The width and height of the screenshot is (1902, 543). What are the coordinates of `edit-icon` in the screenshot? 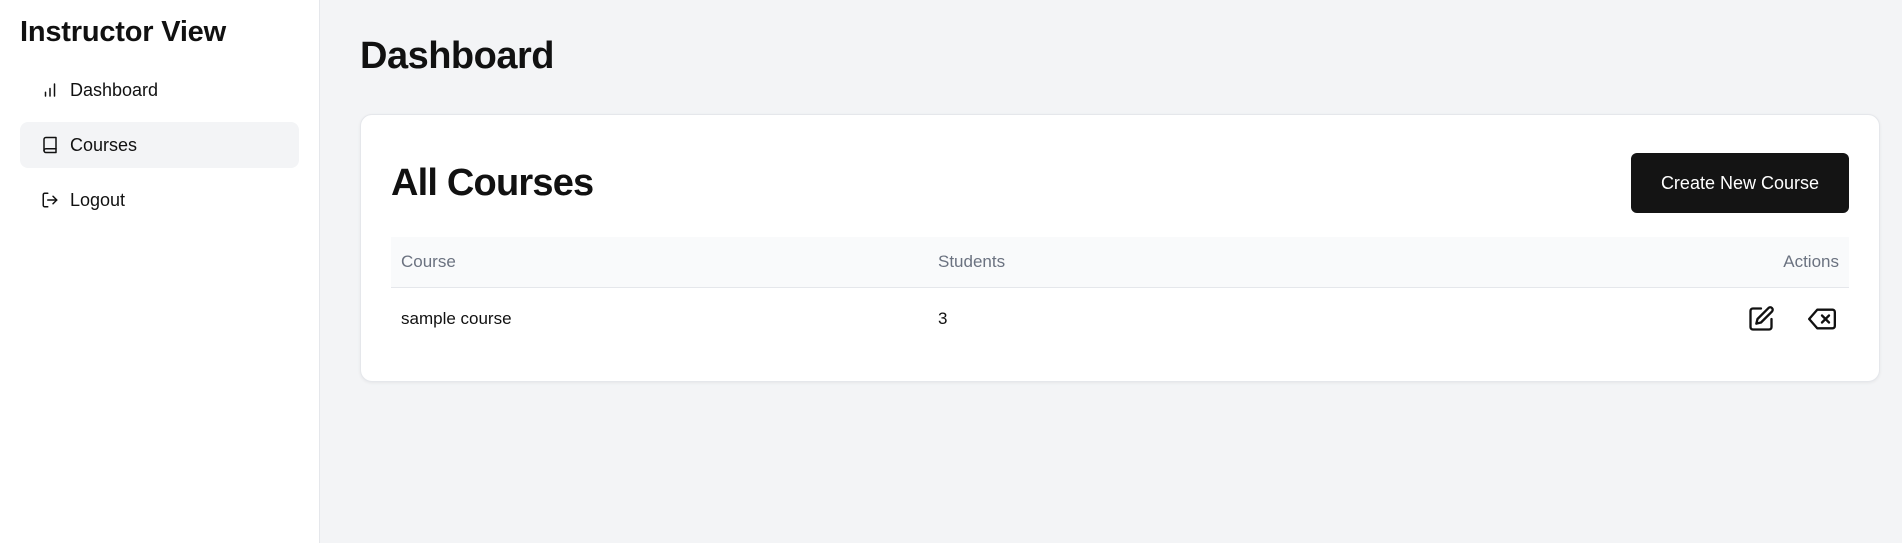 It's located at (1761, 319).